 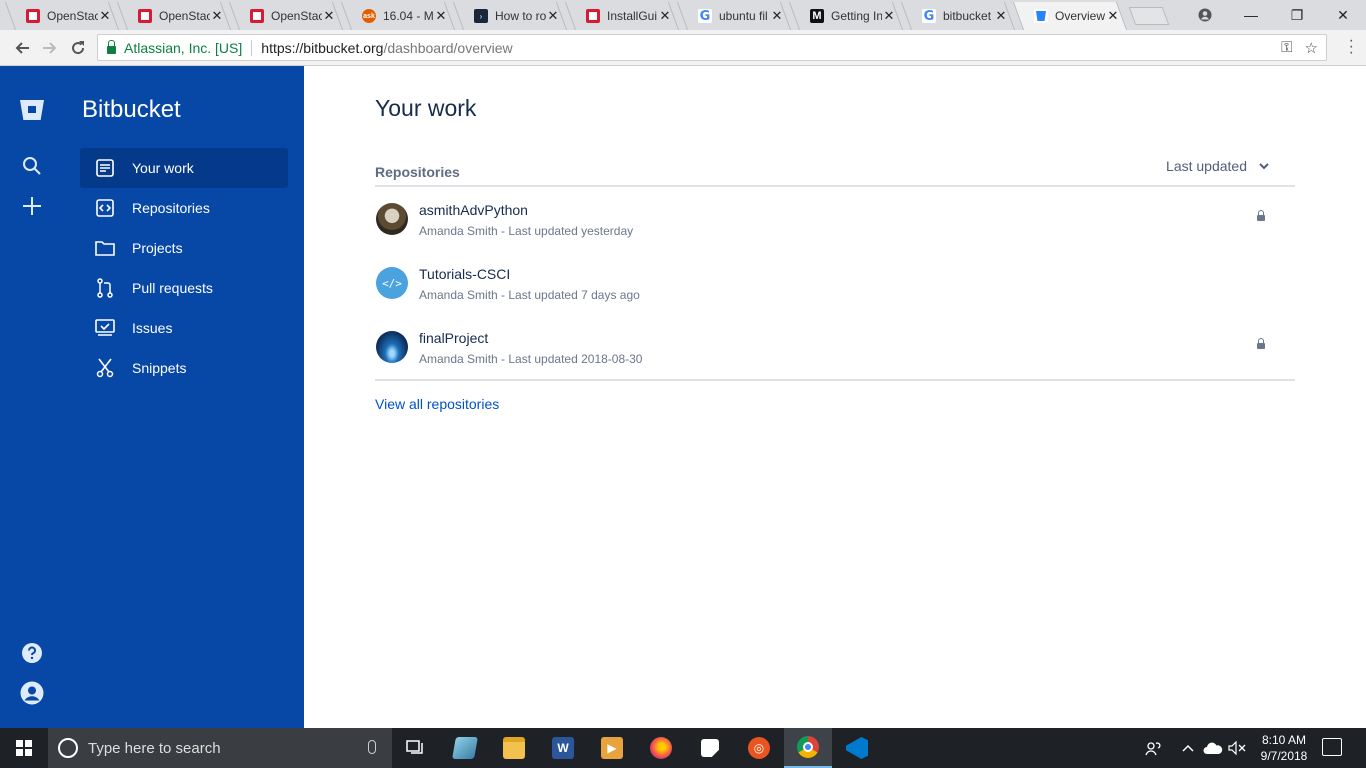 What do you see at coordinates (734, 16) in the screenshot?
I see `browser-tab: G ubuntu fil ✕` at bounding box center [734, 16].